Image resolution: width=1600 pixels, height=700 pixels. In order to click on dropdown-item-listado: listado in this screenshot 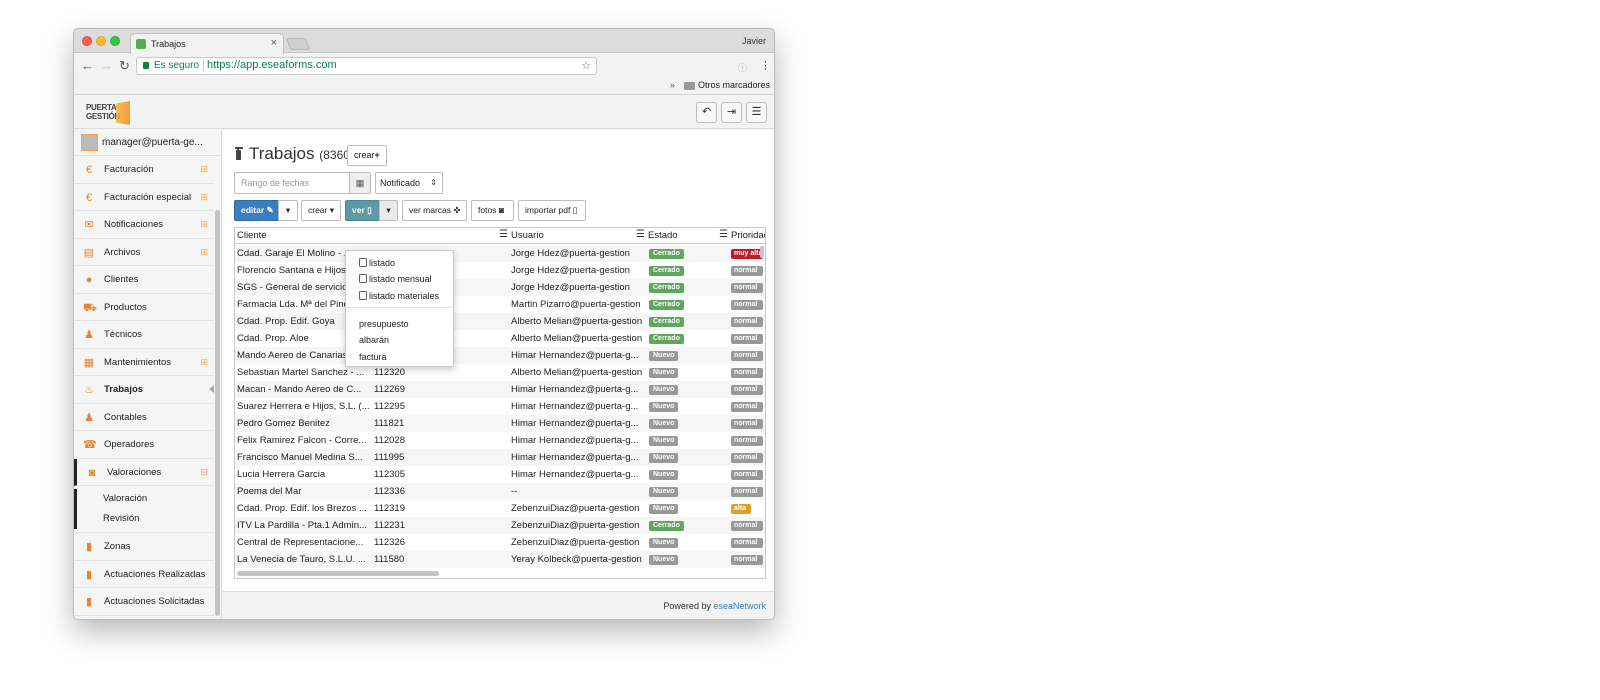, I will do `click(399, 263)`.